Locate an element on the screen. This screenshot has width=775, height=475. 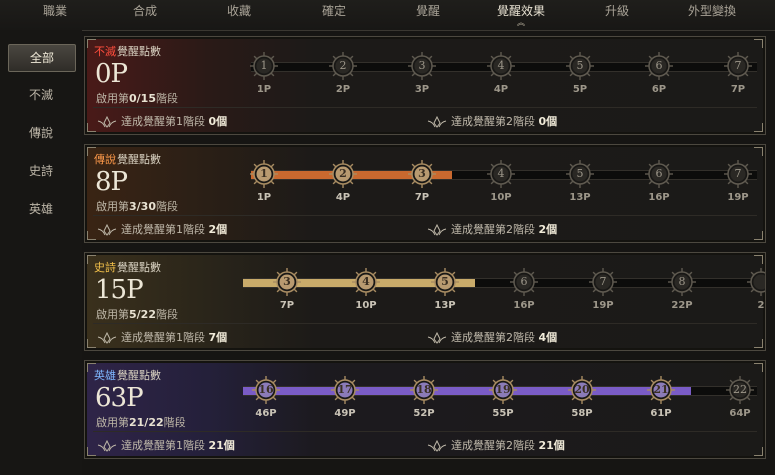
stage-value: 0/15 is located at coordinates (142, 98).